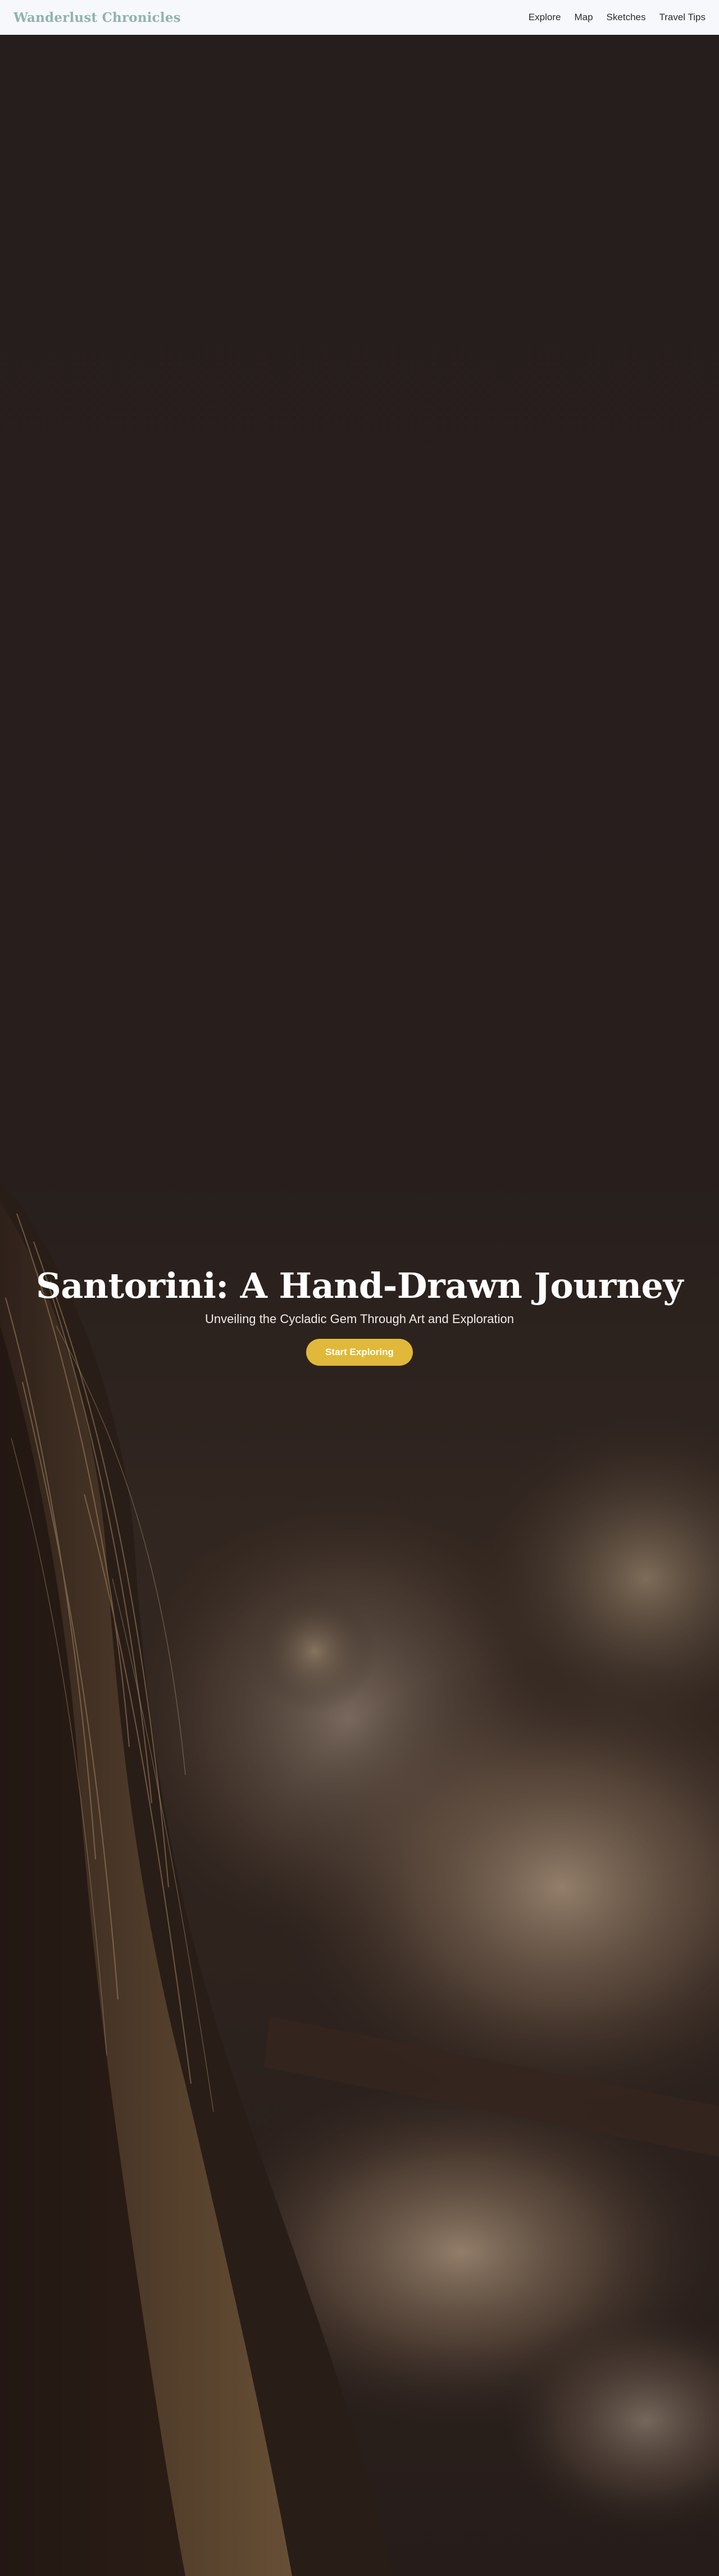  Describe the element at coordinates (97, 17) in the screenshot. I see `brand-logo: Wanderlust Chronicles` at that location.